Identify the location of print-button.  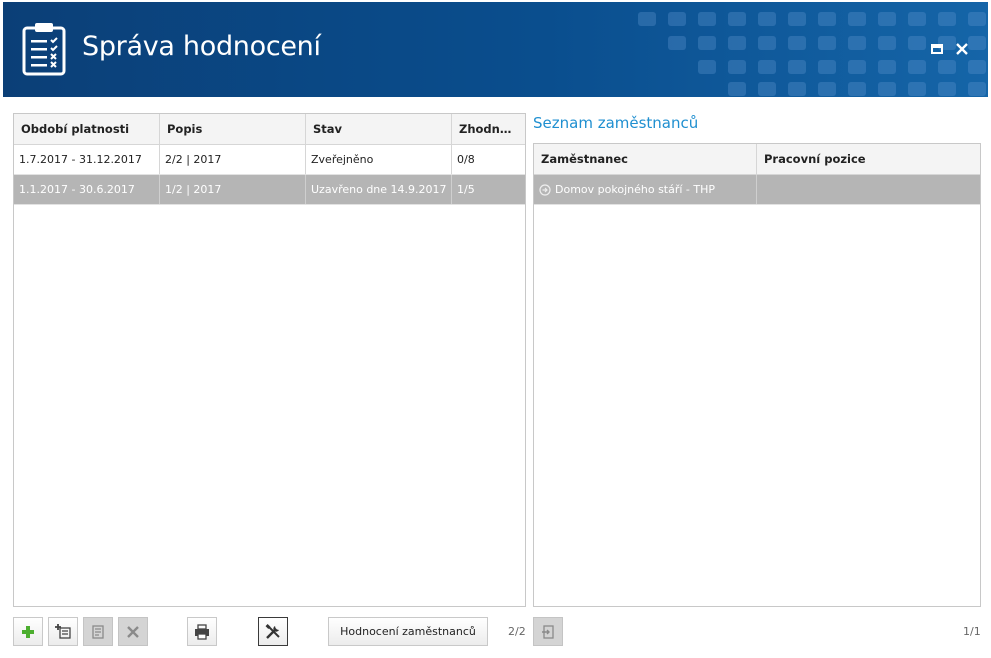
(202, 631).